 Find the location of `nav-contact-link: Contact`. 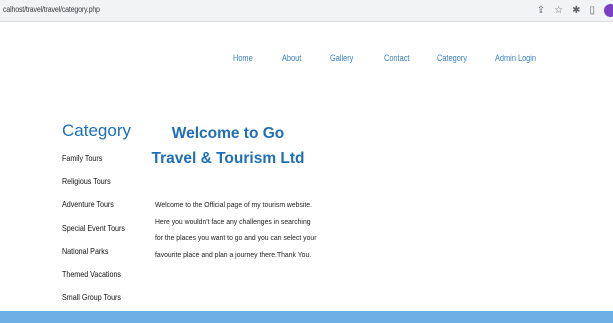

nav-contact-link: Contact is located at coordinates (396, 58).